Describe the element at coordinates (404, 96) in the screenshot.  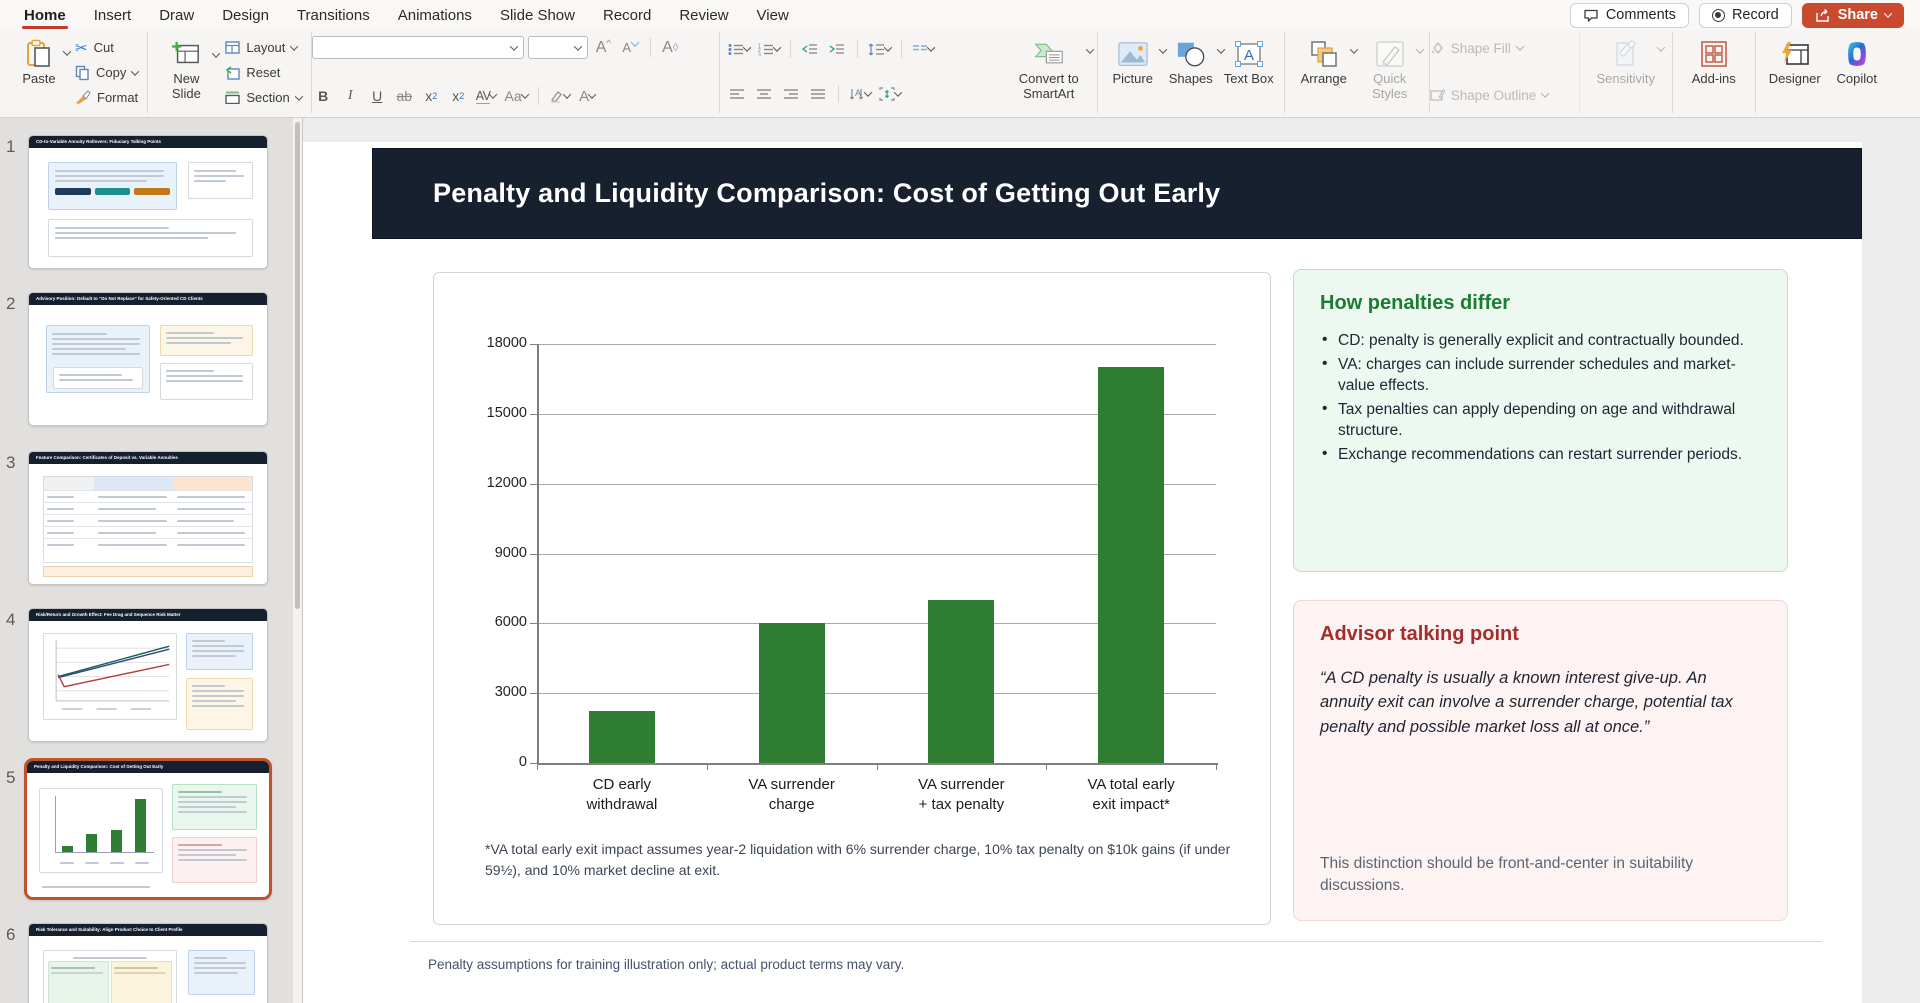
I see `strikethrough-button: ab` at that location.